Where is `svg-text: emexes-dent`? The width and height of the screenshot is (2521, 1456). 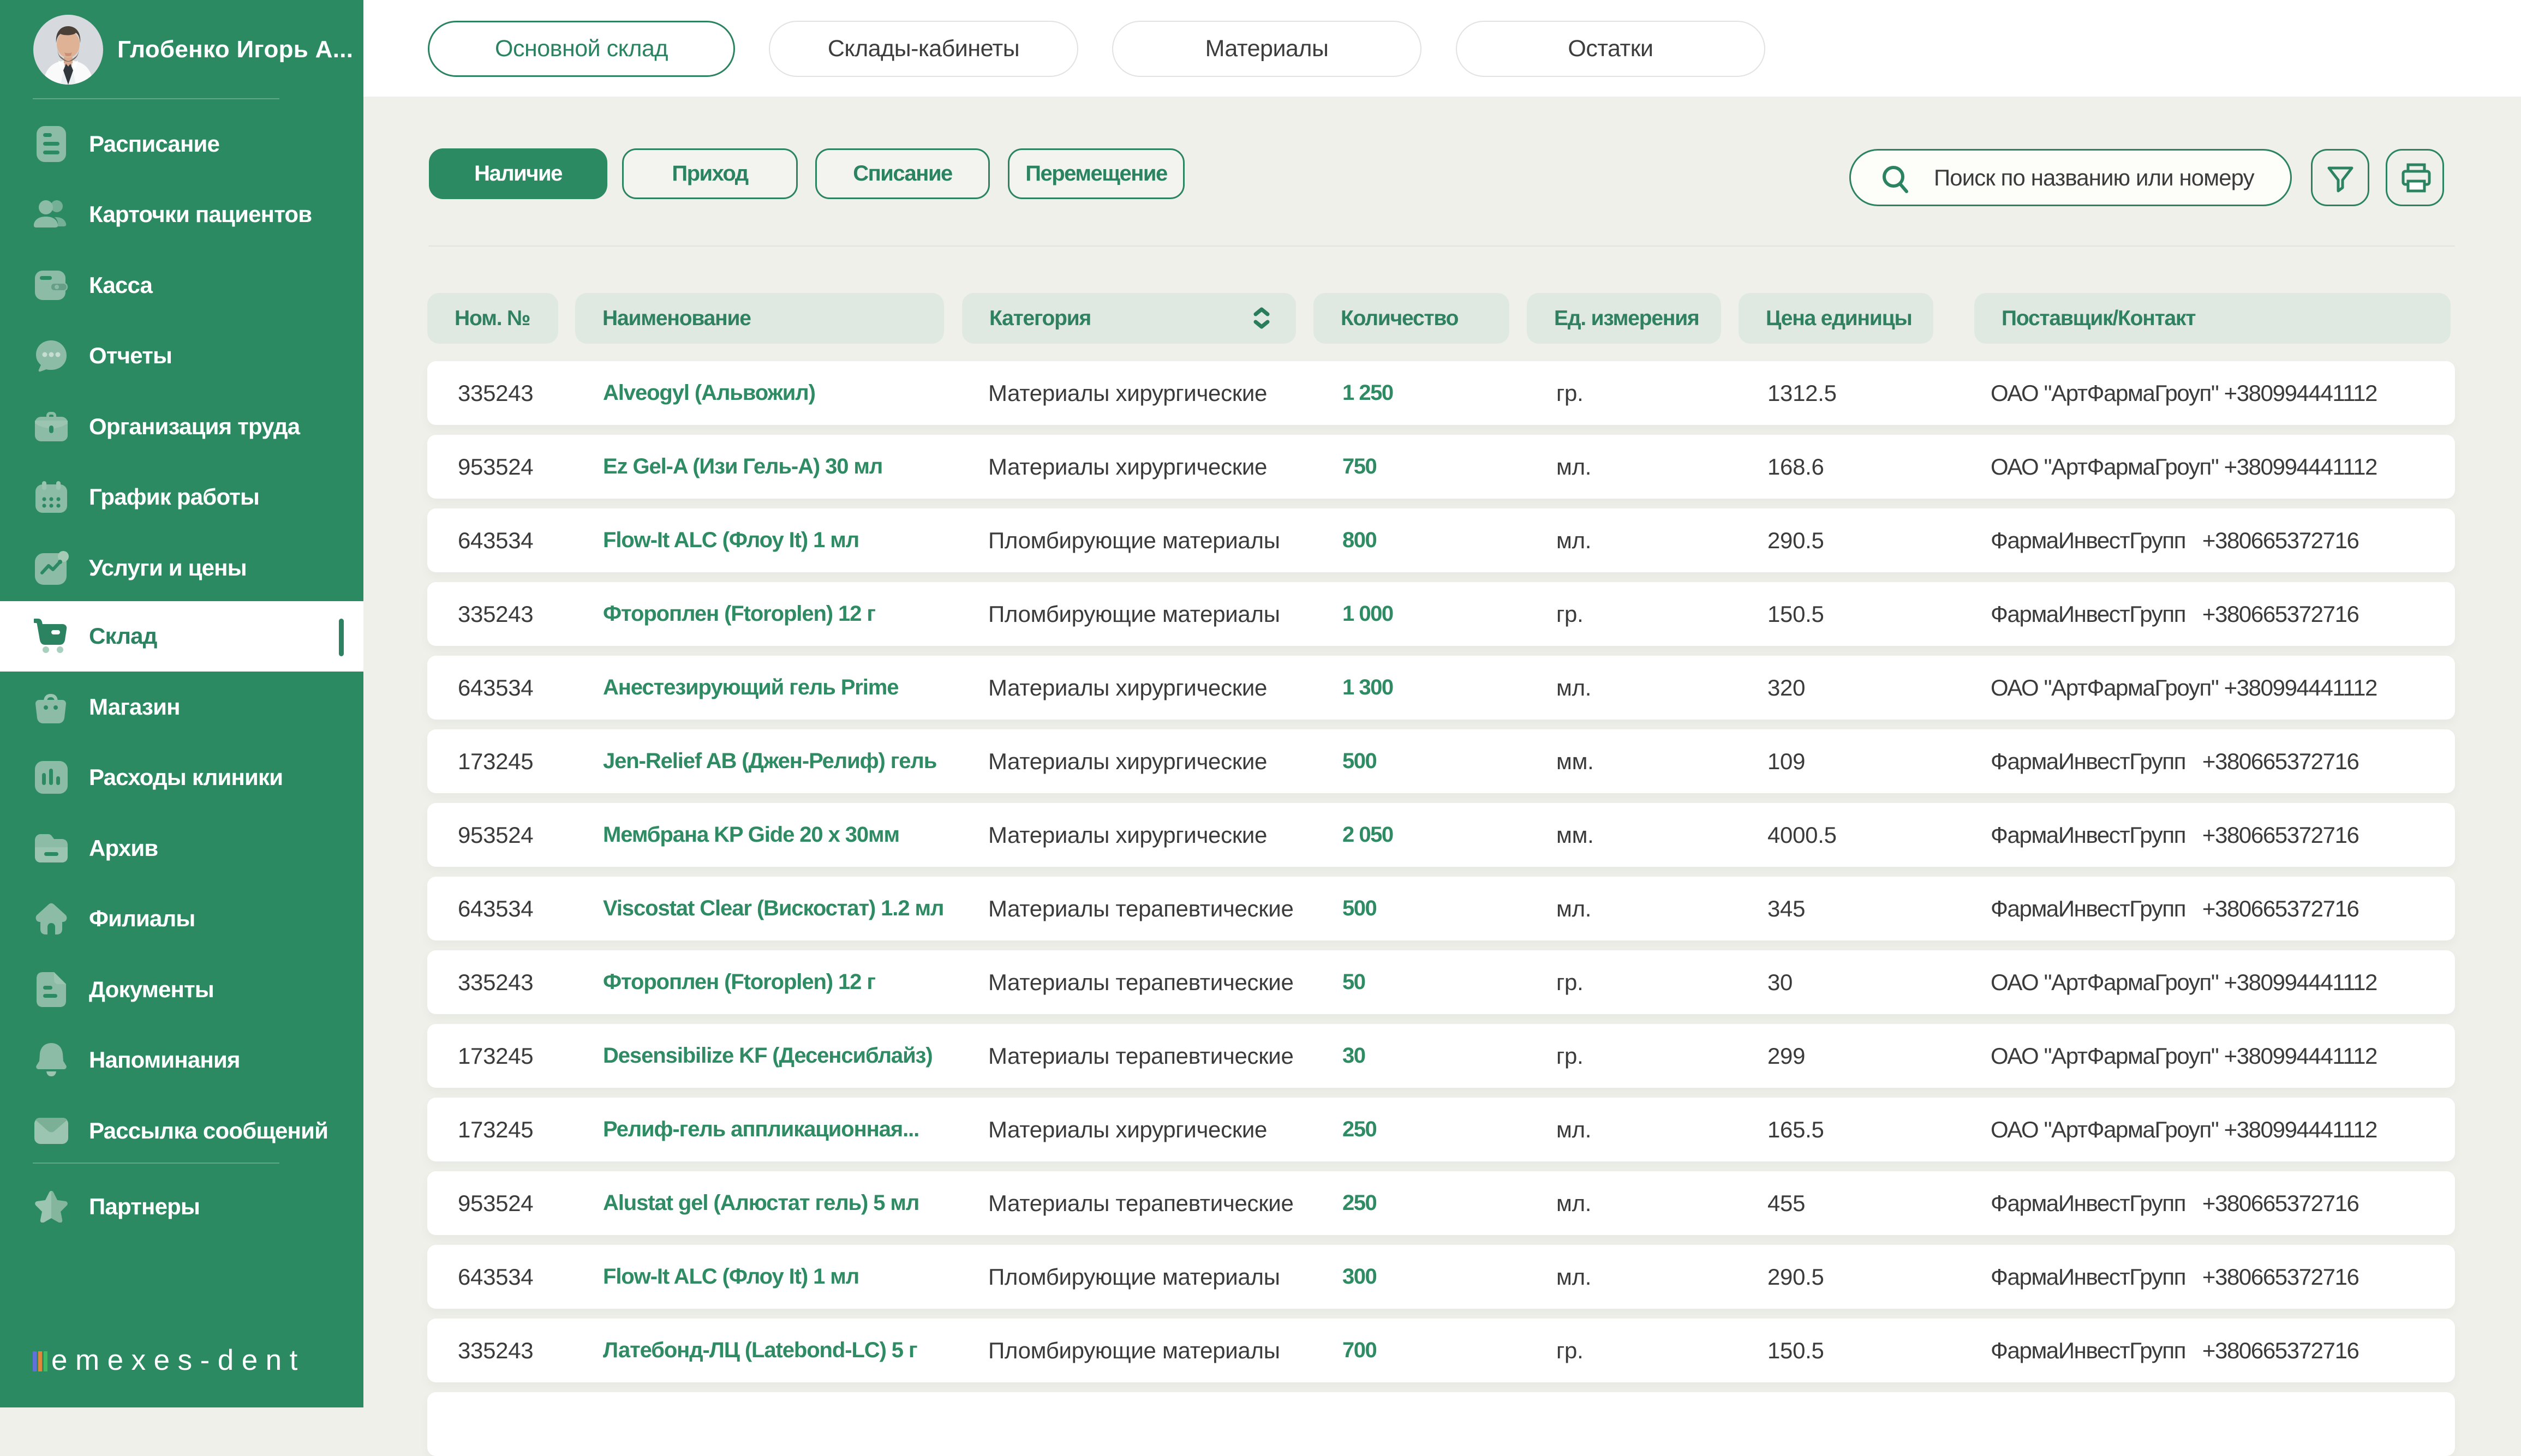 svg-text: emexes-dent is located at coordinates (177, 1360).